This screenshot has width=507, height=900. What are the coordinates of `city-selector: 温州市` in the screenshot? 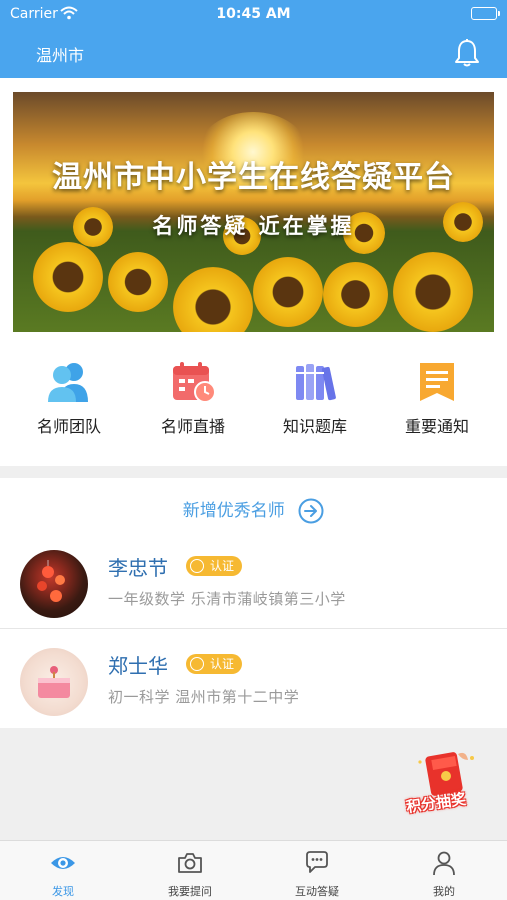 It's located at (60, 54).